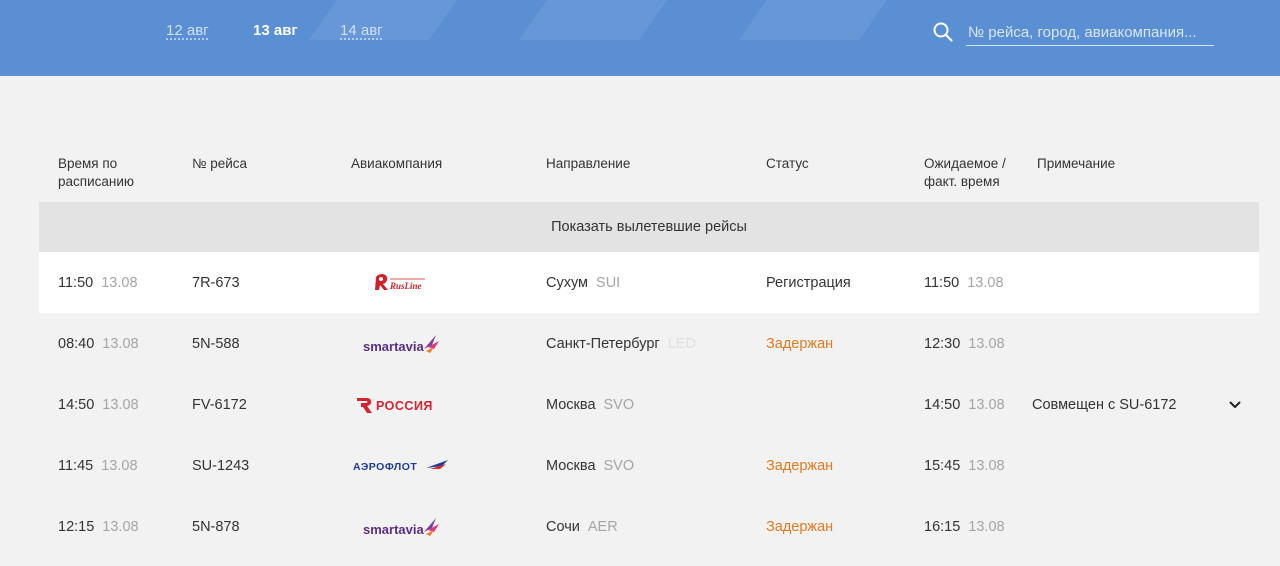 The height and width of the screenshot is (566, 1280). What do you see at coordinates (964, 404) in the screenshot?
I see `expected-time: 14:50 13.08` at bounding box center [964, 404].